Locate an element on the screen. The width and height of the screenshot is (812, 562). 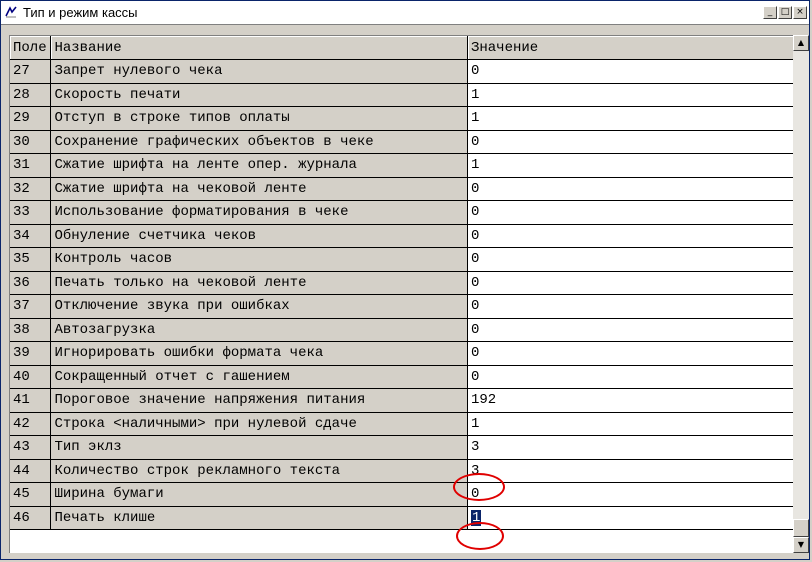
setting-name-cell: Запрет нулевого чека is located at coordinates (259, 71).